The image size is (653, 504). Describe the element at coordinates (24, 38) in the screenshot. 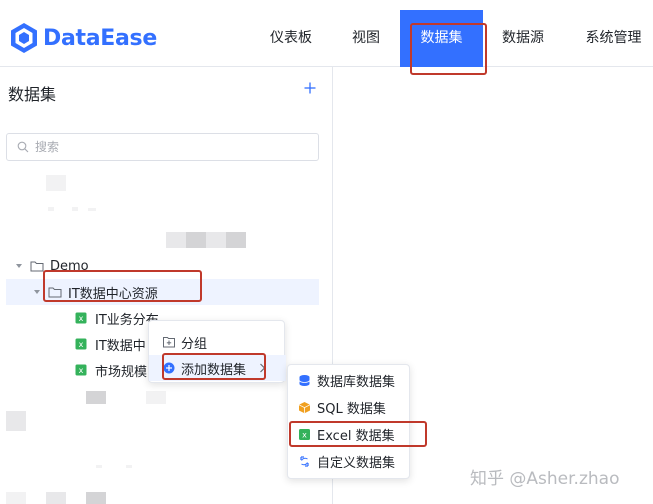

I see `dataease-logo-icon` at that location.